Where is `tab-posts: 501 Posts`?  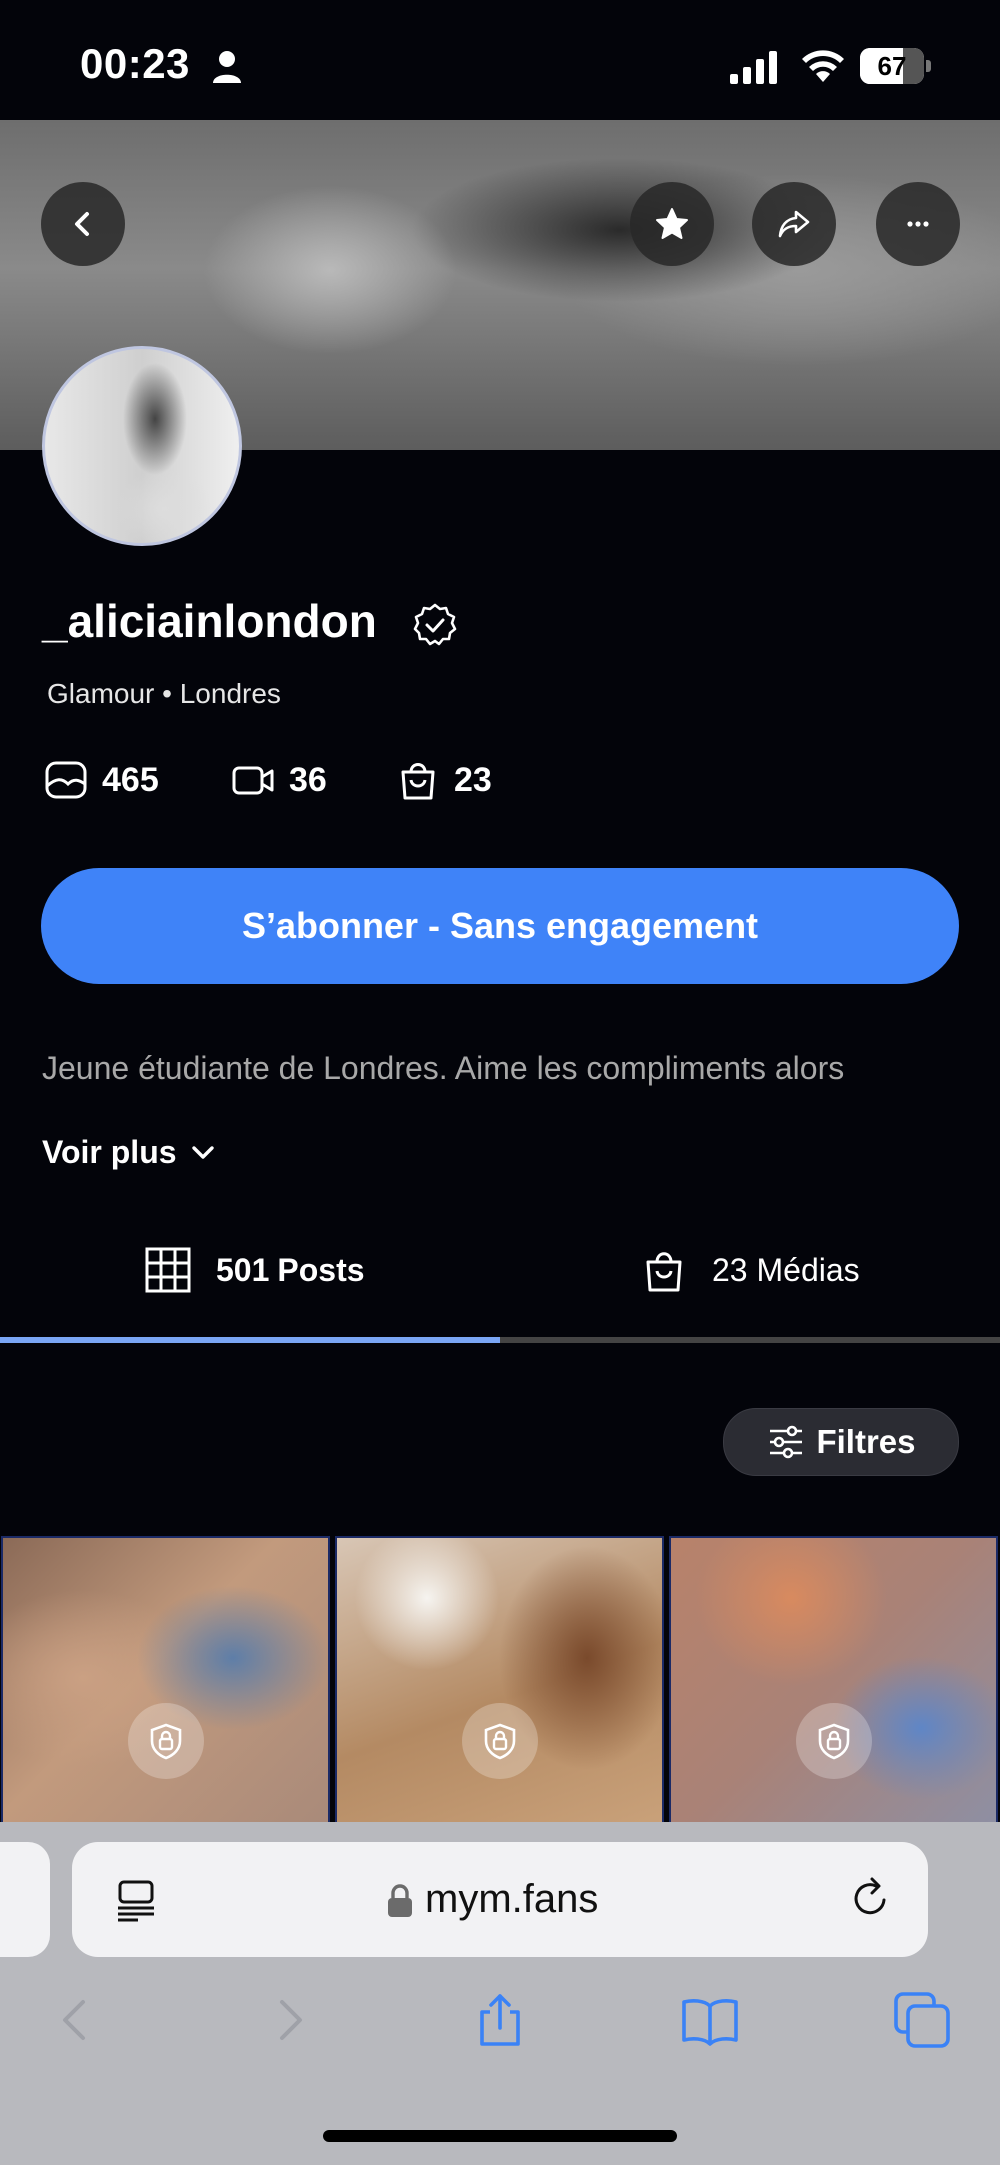 tab-posts: 501 Posts is located at coordinates (254, 1270).